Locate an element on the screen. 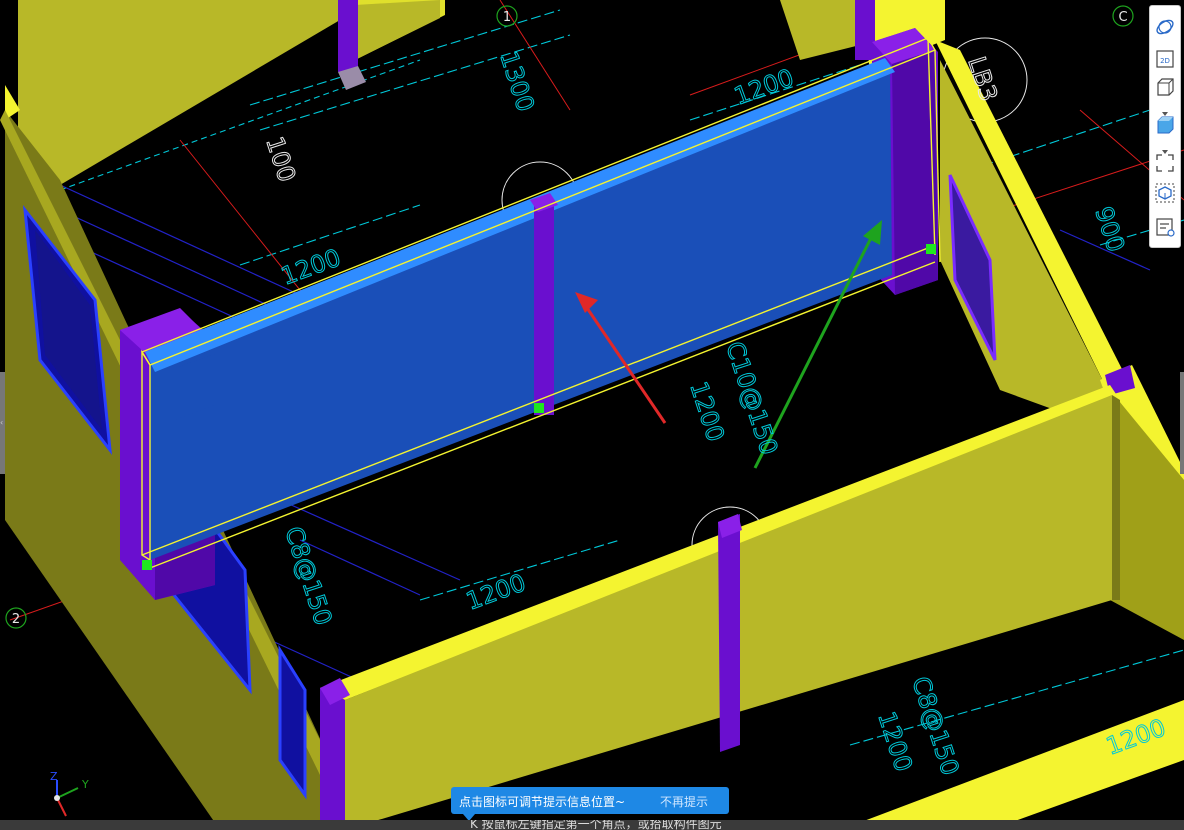 Image resolution: width=1184 pixels, height=830 pixels. svg-text: Z is located at coordinates (54, 776).